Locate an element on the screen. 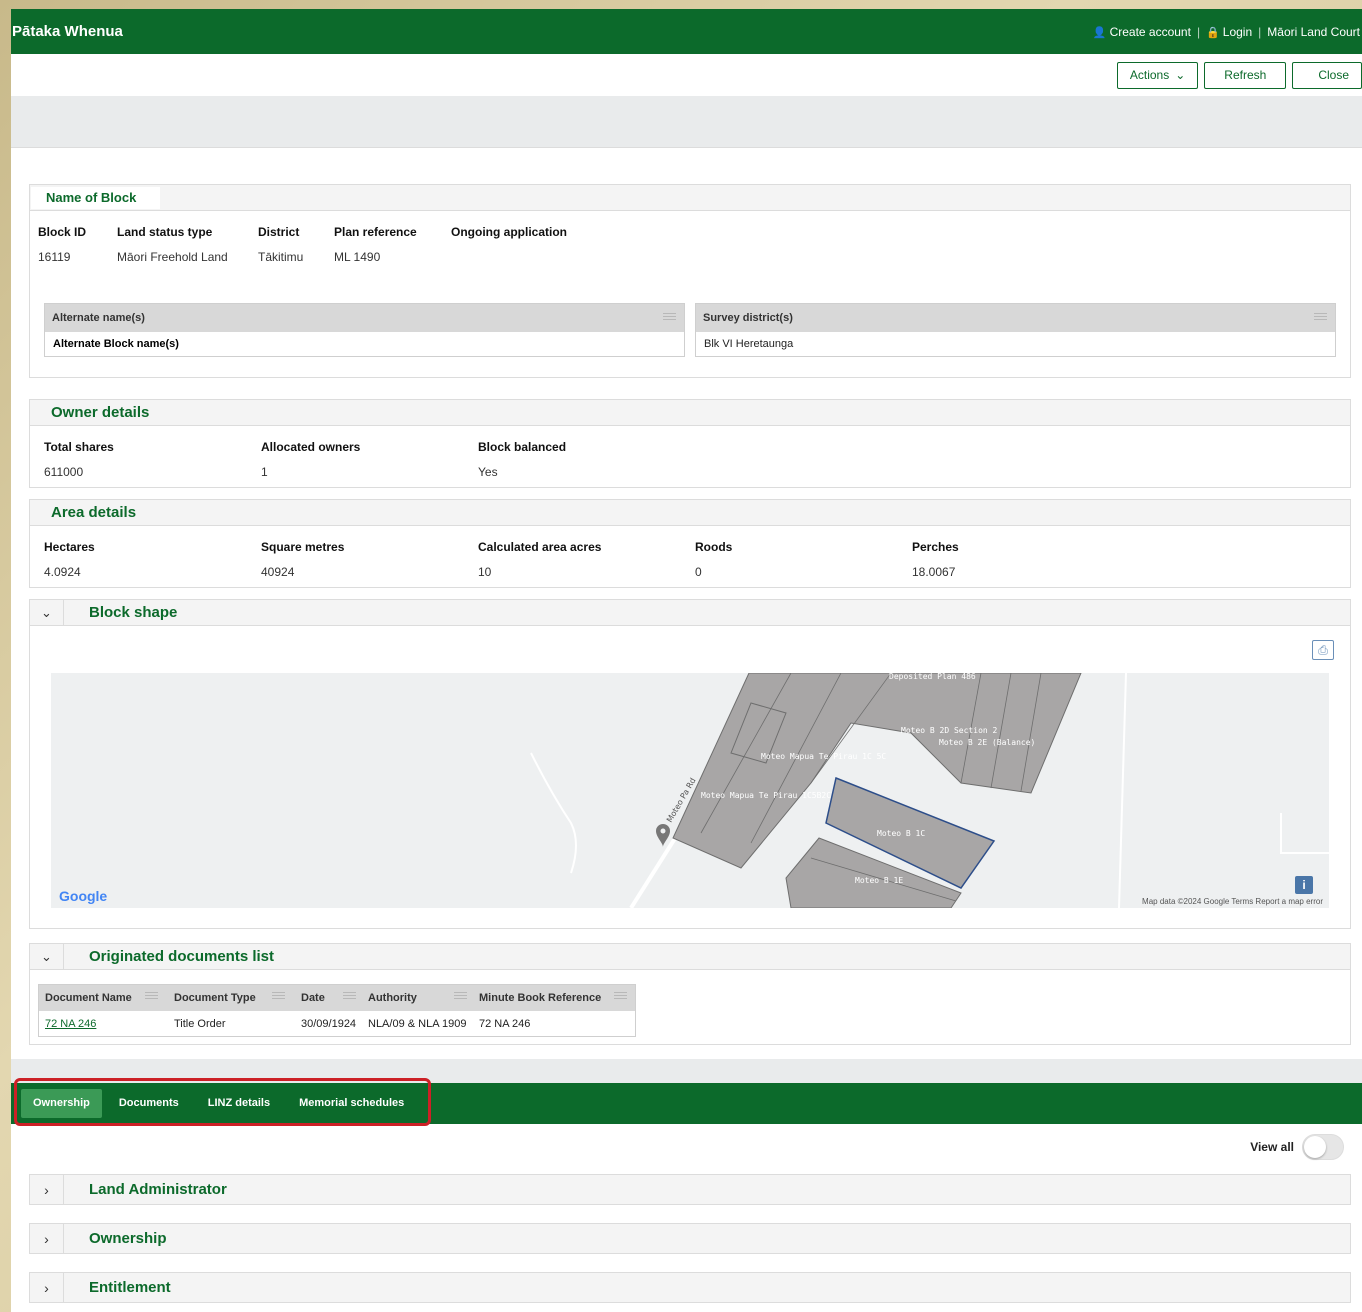  actions-button: Actions ⌄ is located at coordinates (1157, 75).